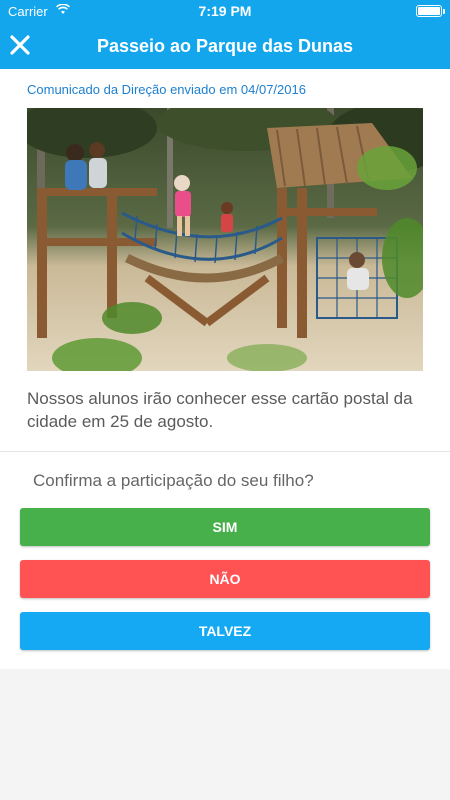  What do you see at coordinates (225, 46) in the screenshot?
I see `page-title: Passeio ao Parque das Dunas` at bounding box center [225, 46].